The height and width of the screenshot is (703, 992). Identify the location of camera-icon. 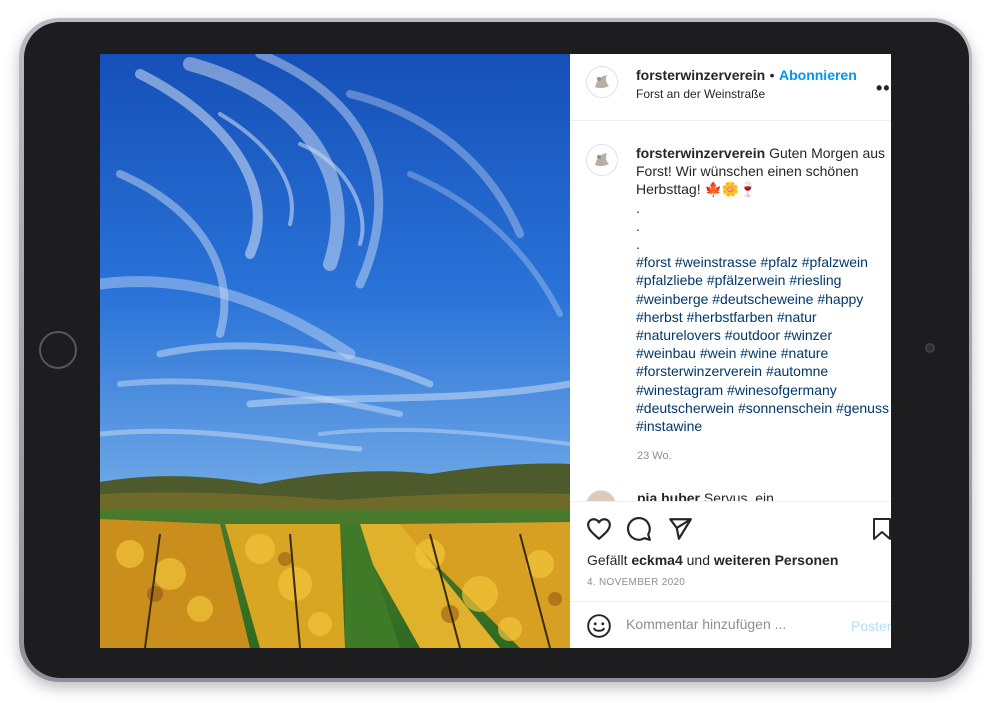
(930, 348).